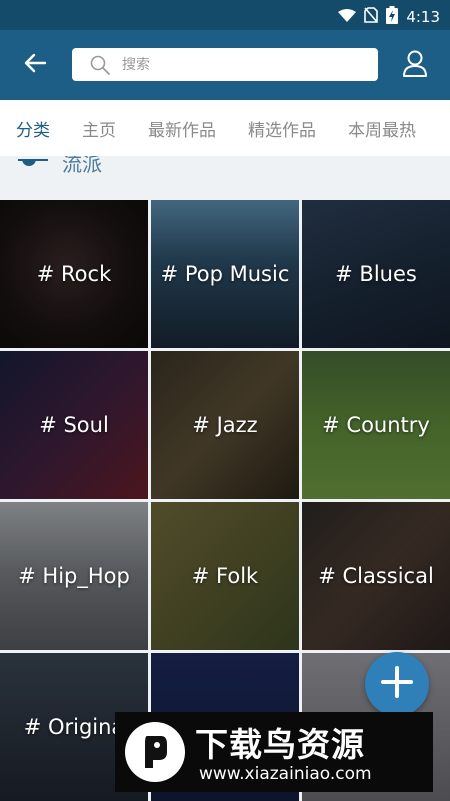  I want to click on status-time: 4:13, so click(423, 17).